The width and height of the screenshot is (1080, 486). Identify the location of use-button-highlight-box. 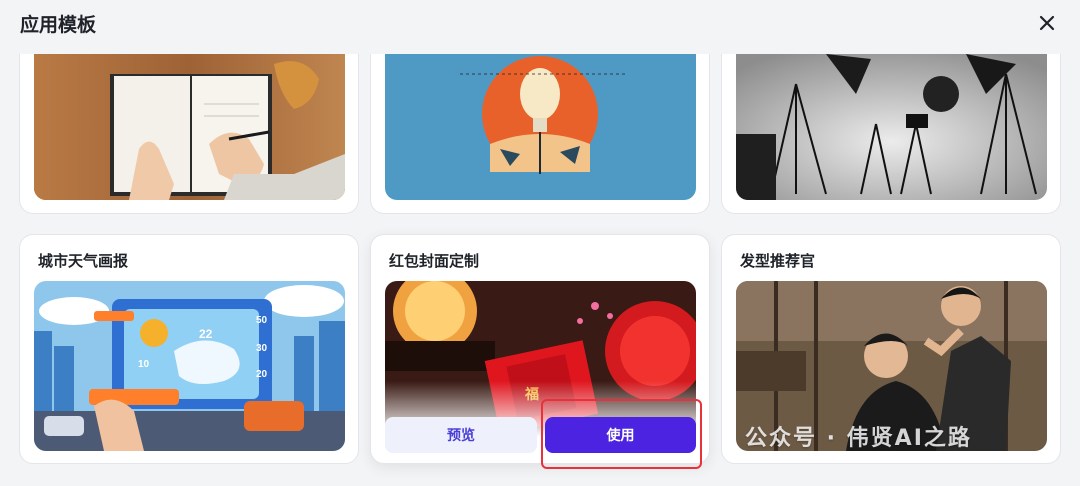
(621, 434).